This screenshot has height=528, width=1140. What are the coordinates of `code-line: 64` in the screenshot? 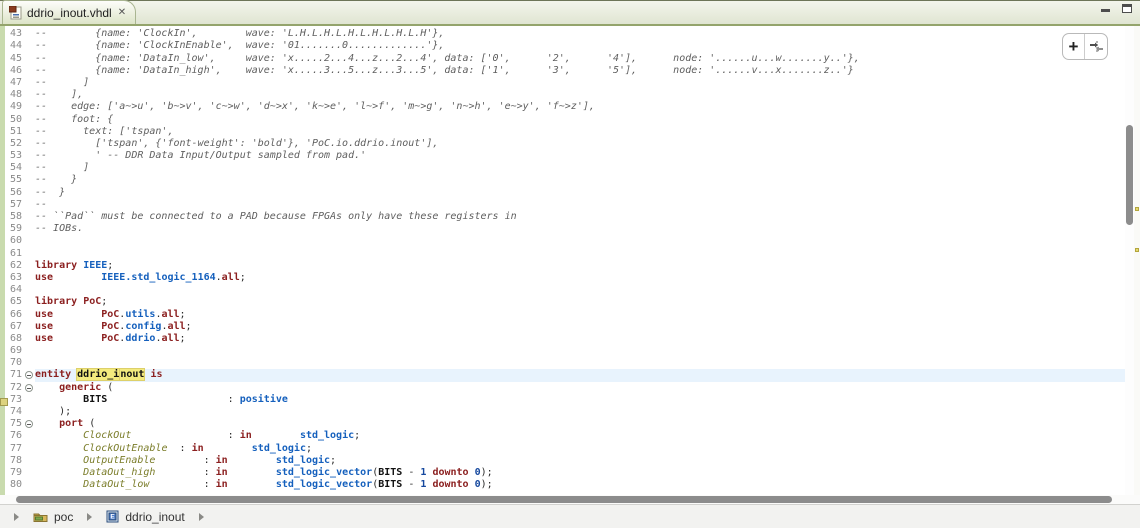 It's located at (563, 290).